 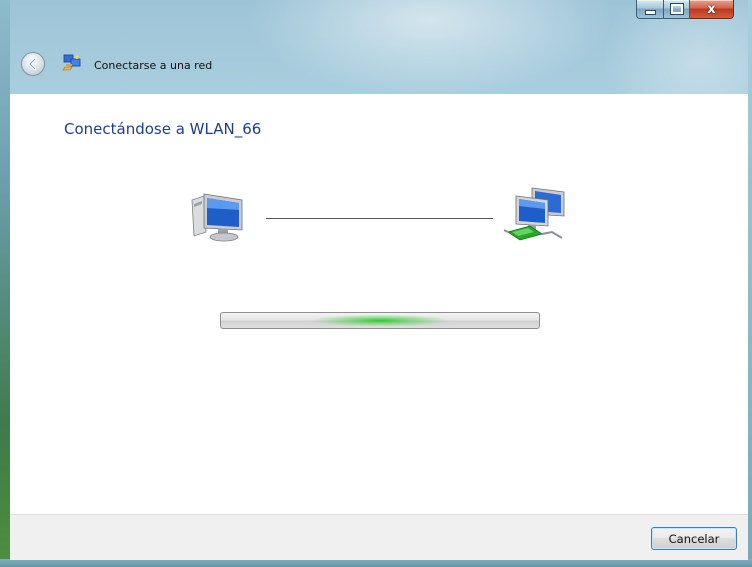 I want to click on maximize-button, so click(x=677, y=9).